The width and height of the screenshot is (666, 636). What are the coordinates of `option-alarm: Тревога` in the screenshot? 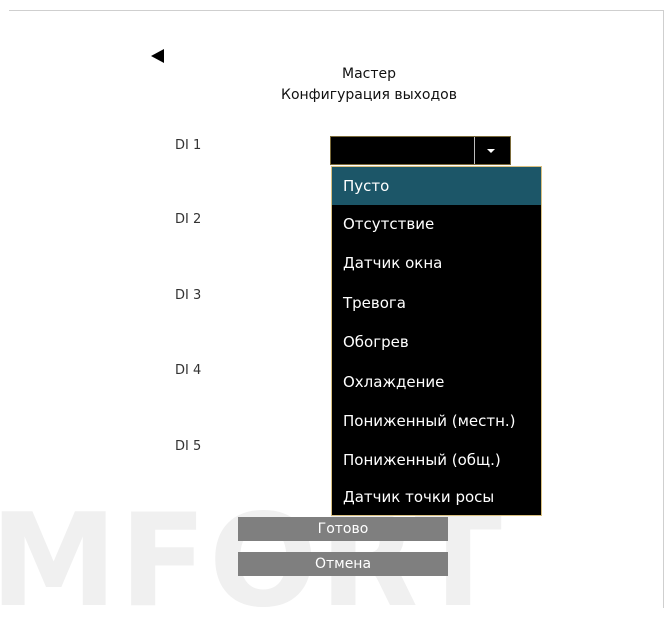 It's located at (436, 303).